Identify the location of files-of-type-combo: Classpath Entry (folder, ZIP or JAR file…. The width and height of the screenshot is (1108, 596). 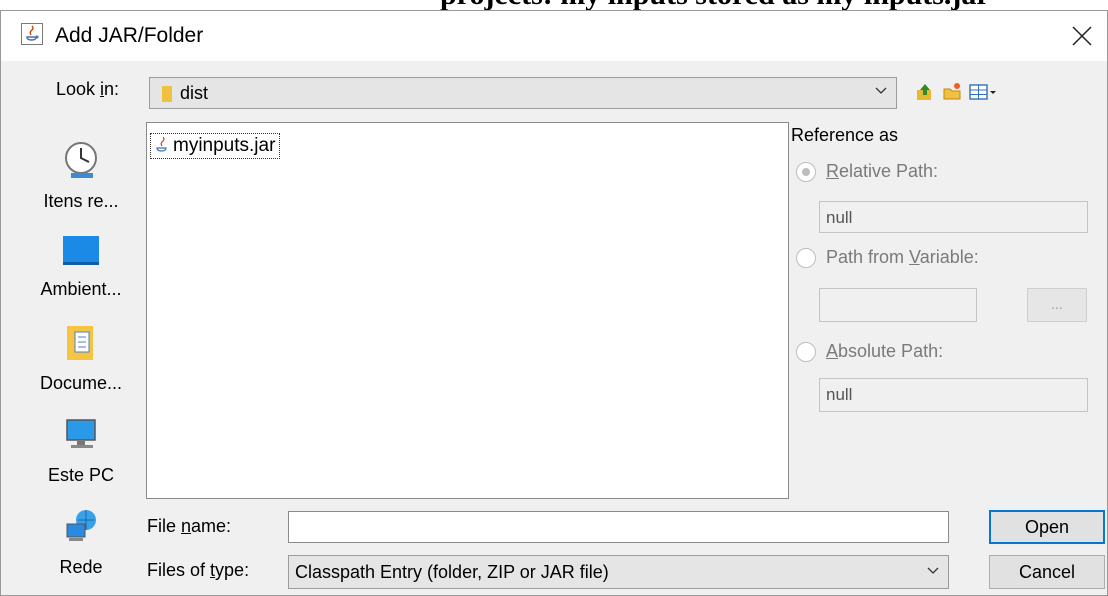
(618, 572).